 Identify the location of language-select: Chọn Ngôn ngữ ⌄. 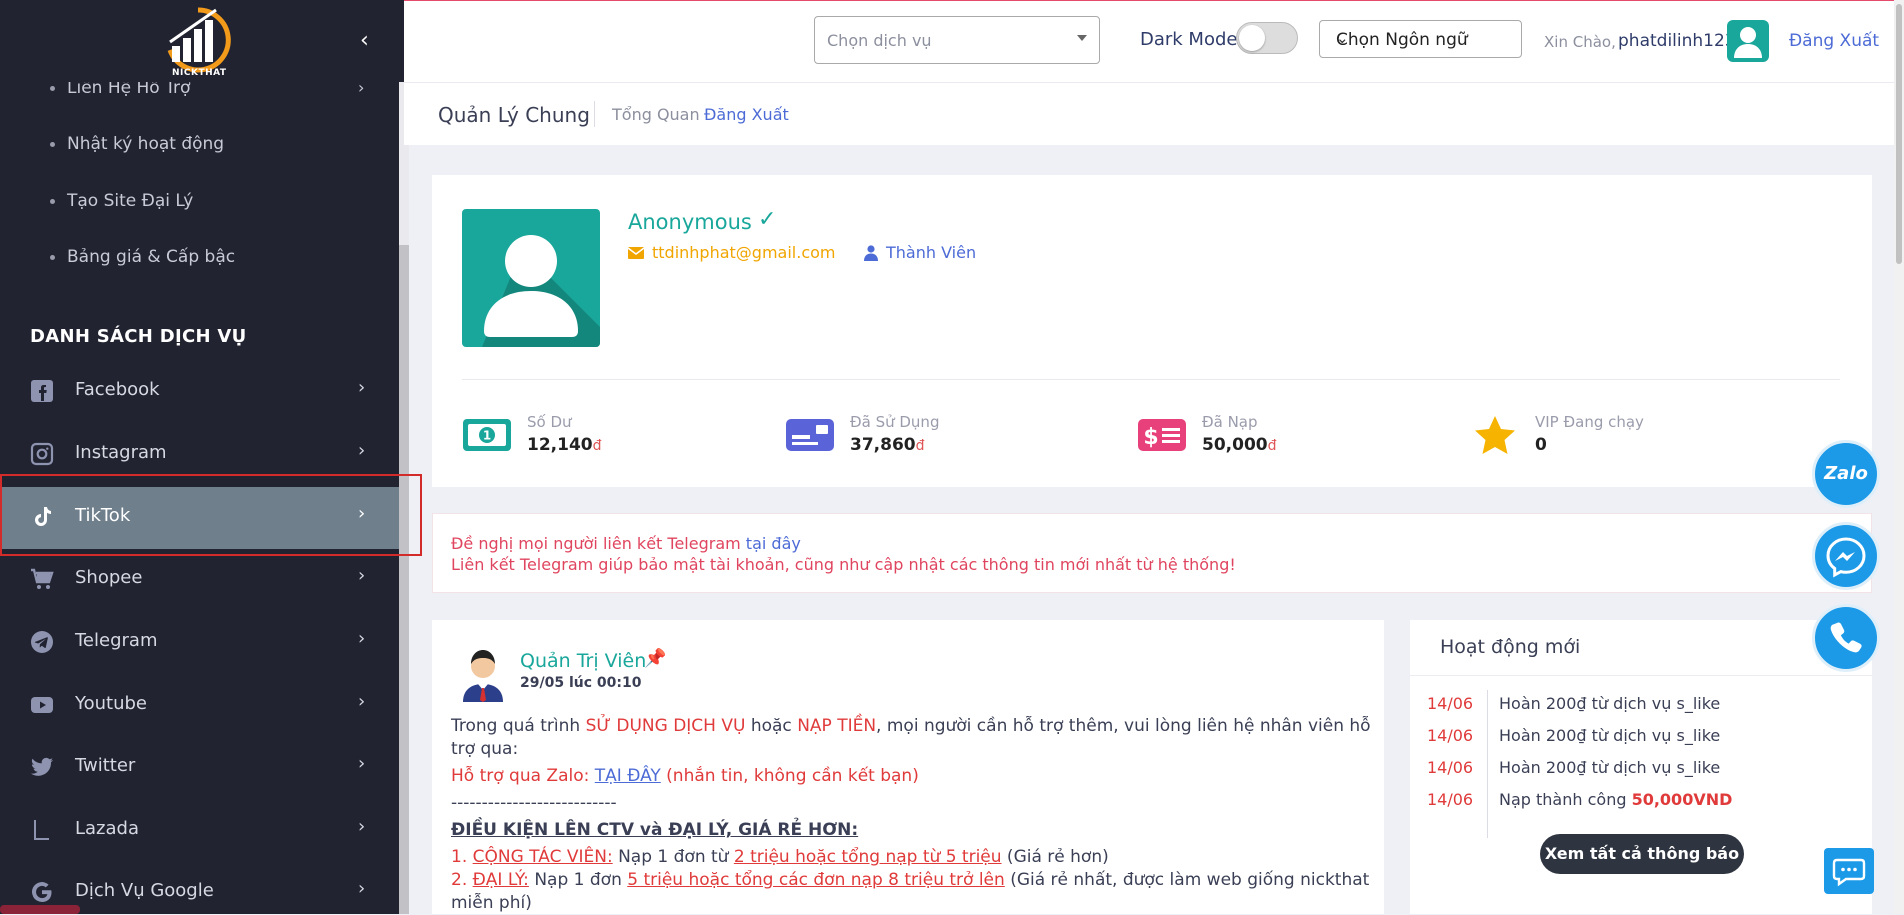
(1420, 39).